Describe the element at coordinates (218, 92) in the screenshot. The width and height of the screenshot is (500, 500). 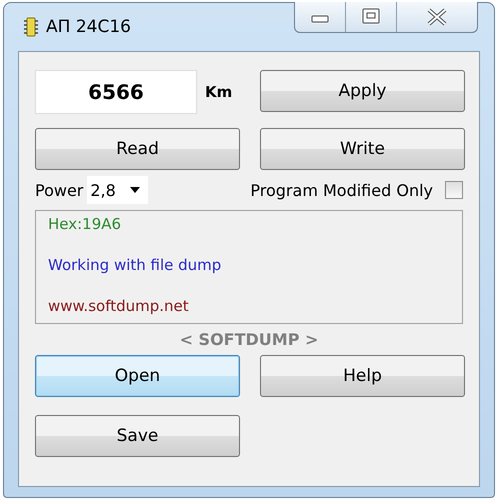
I see `unit-label: Km` at that location.